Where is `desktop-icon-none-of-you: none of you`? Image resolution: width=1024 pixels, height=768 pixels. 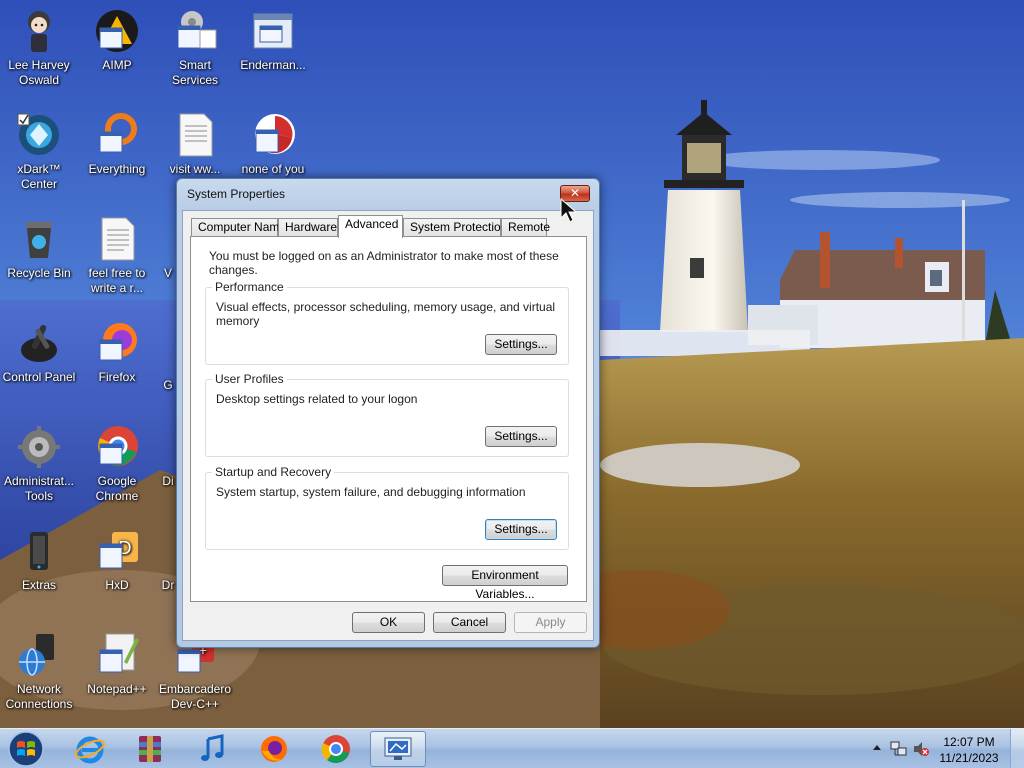 desktop-icon-none-of-you: none of you is located at coordinates (273, 144).